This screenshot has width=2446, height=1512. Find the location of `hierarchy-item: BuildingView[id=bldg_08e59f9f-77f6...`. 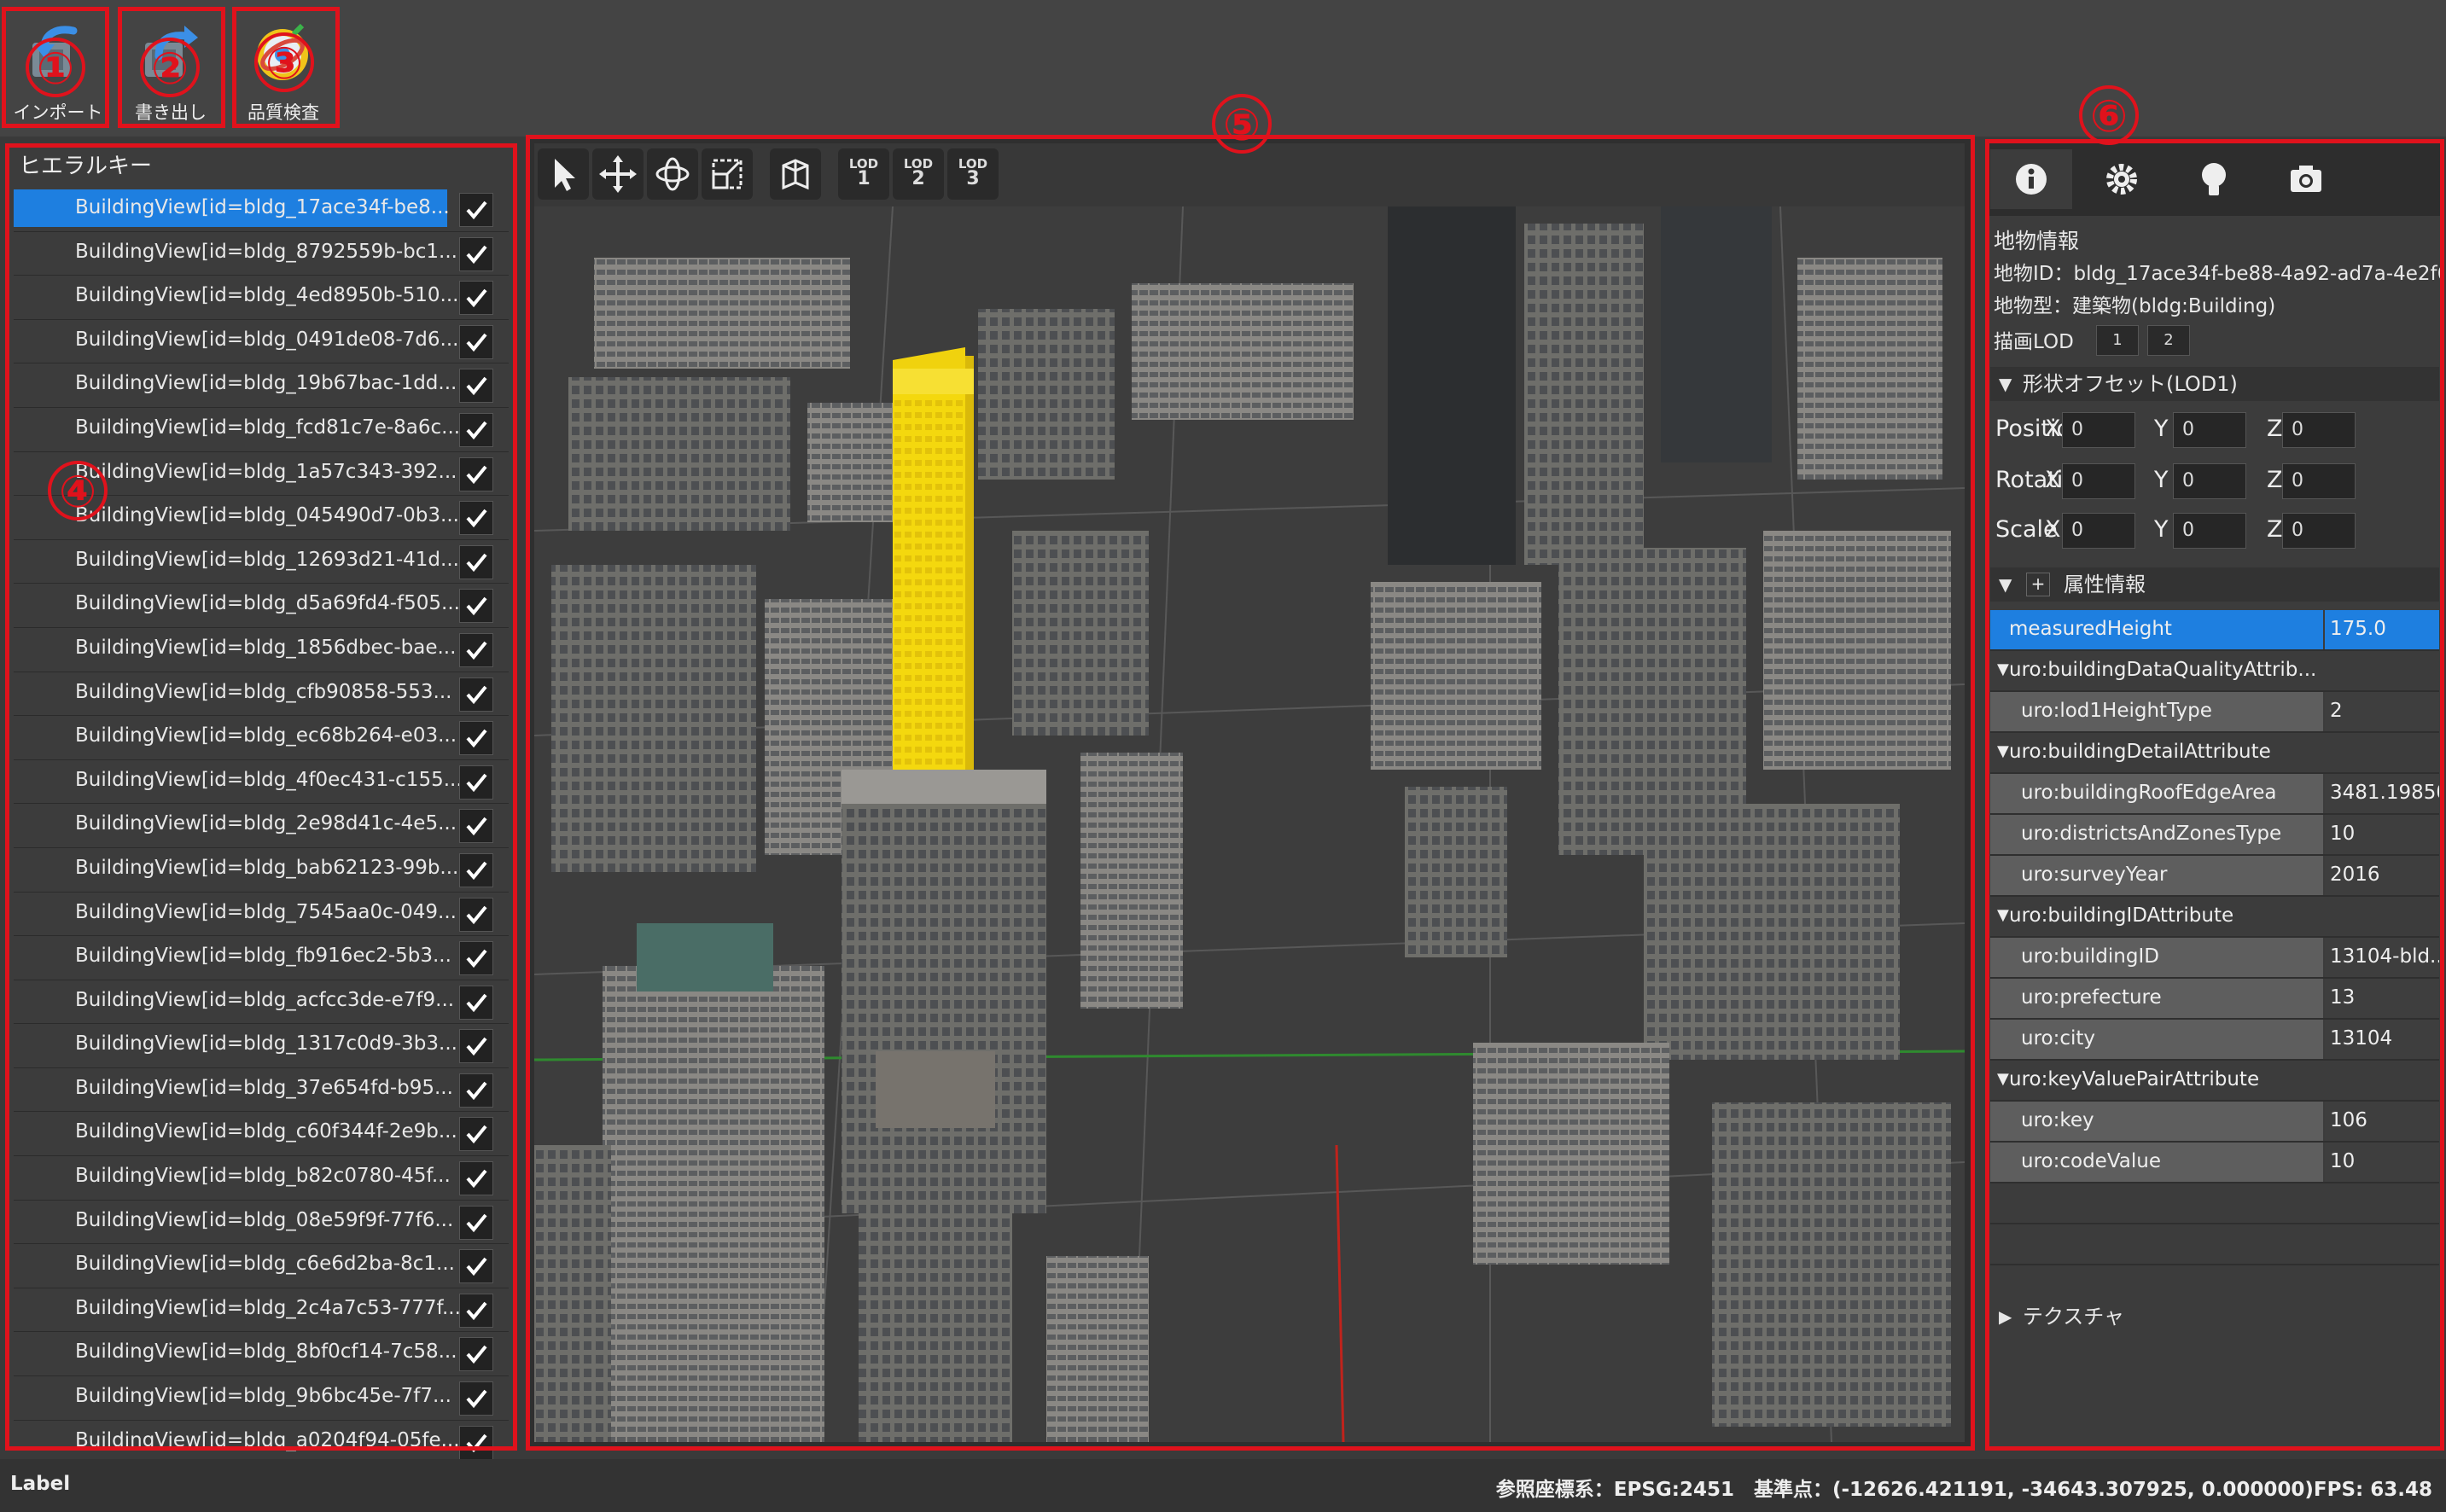

hierarchy-item: BuildingView[id=bldg_08e59f9f-77f6... is located at coordinates (261, 1223).